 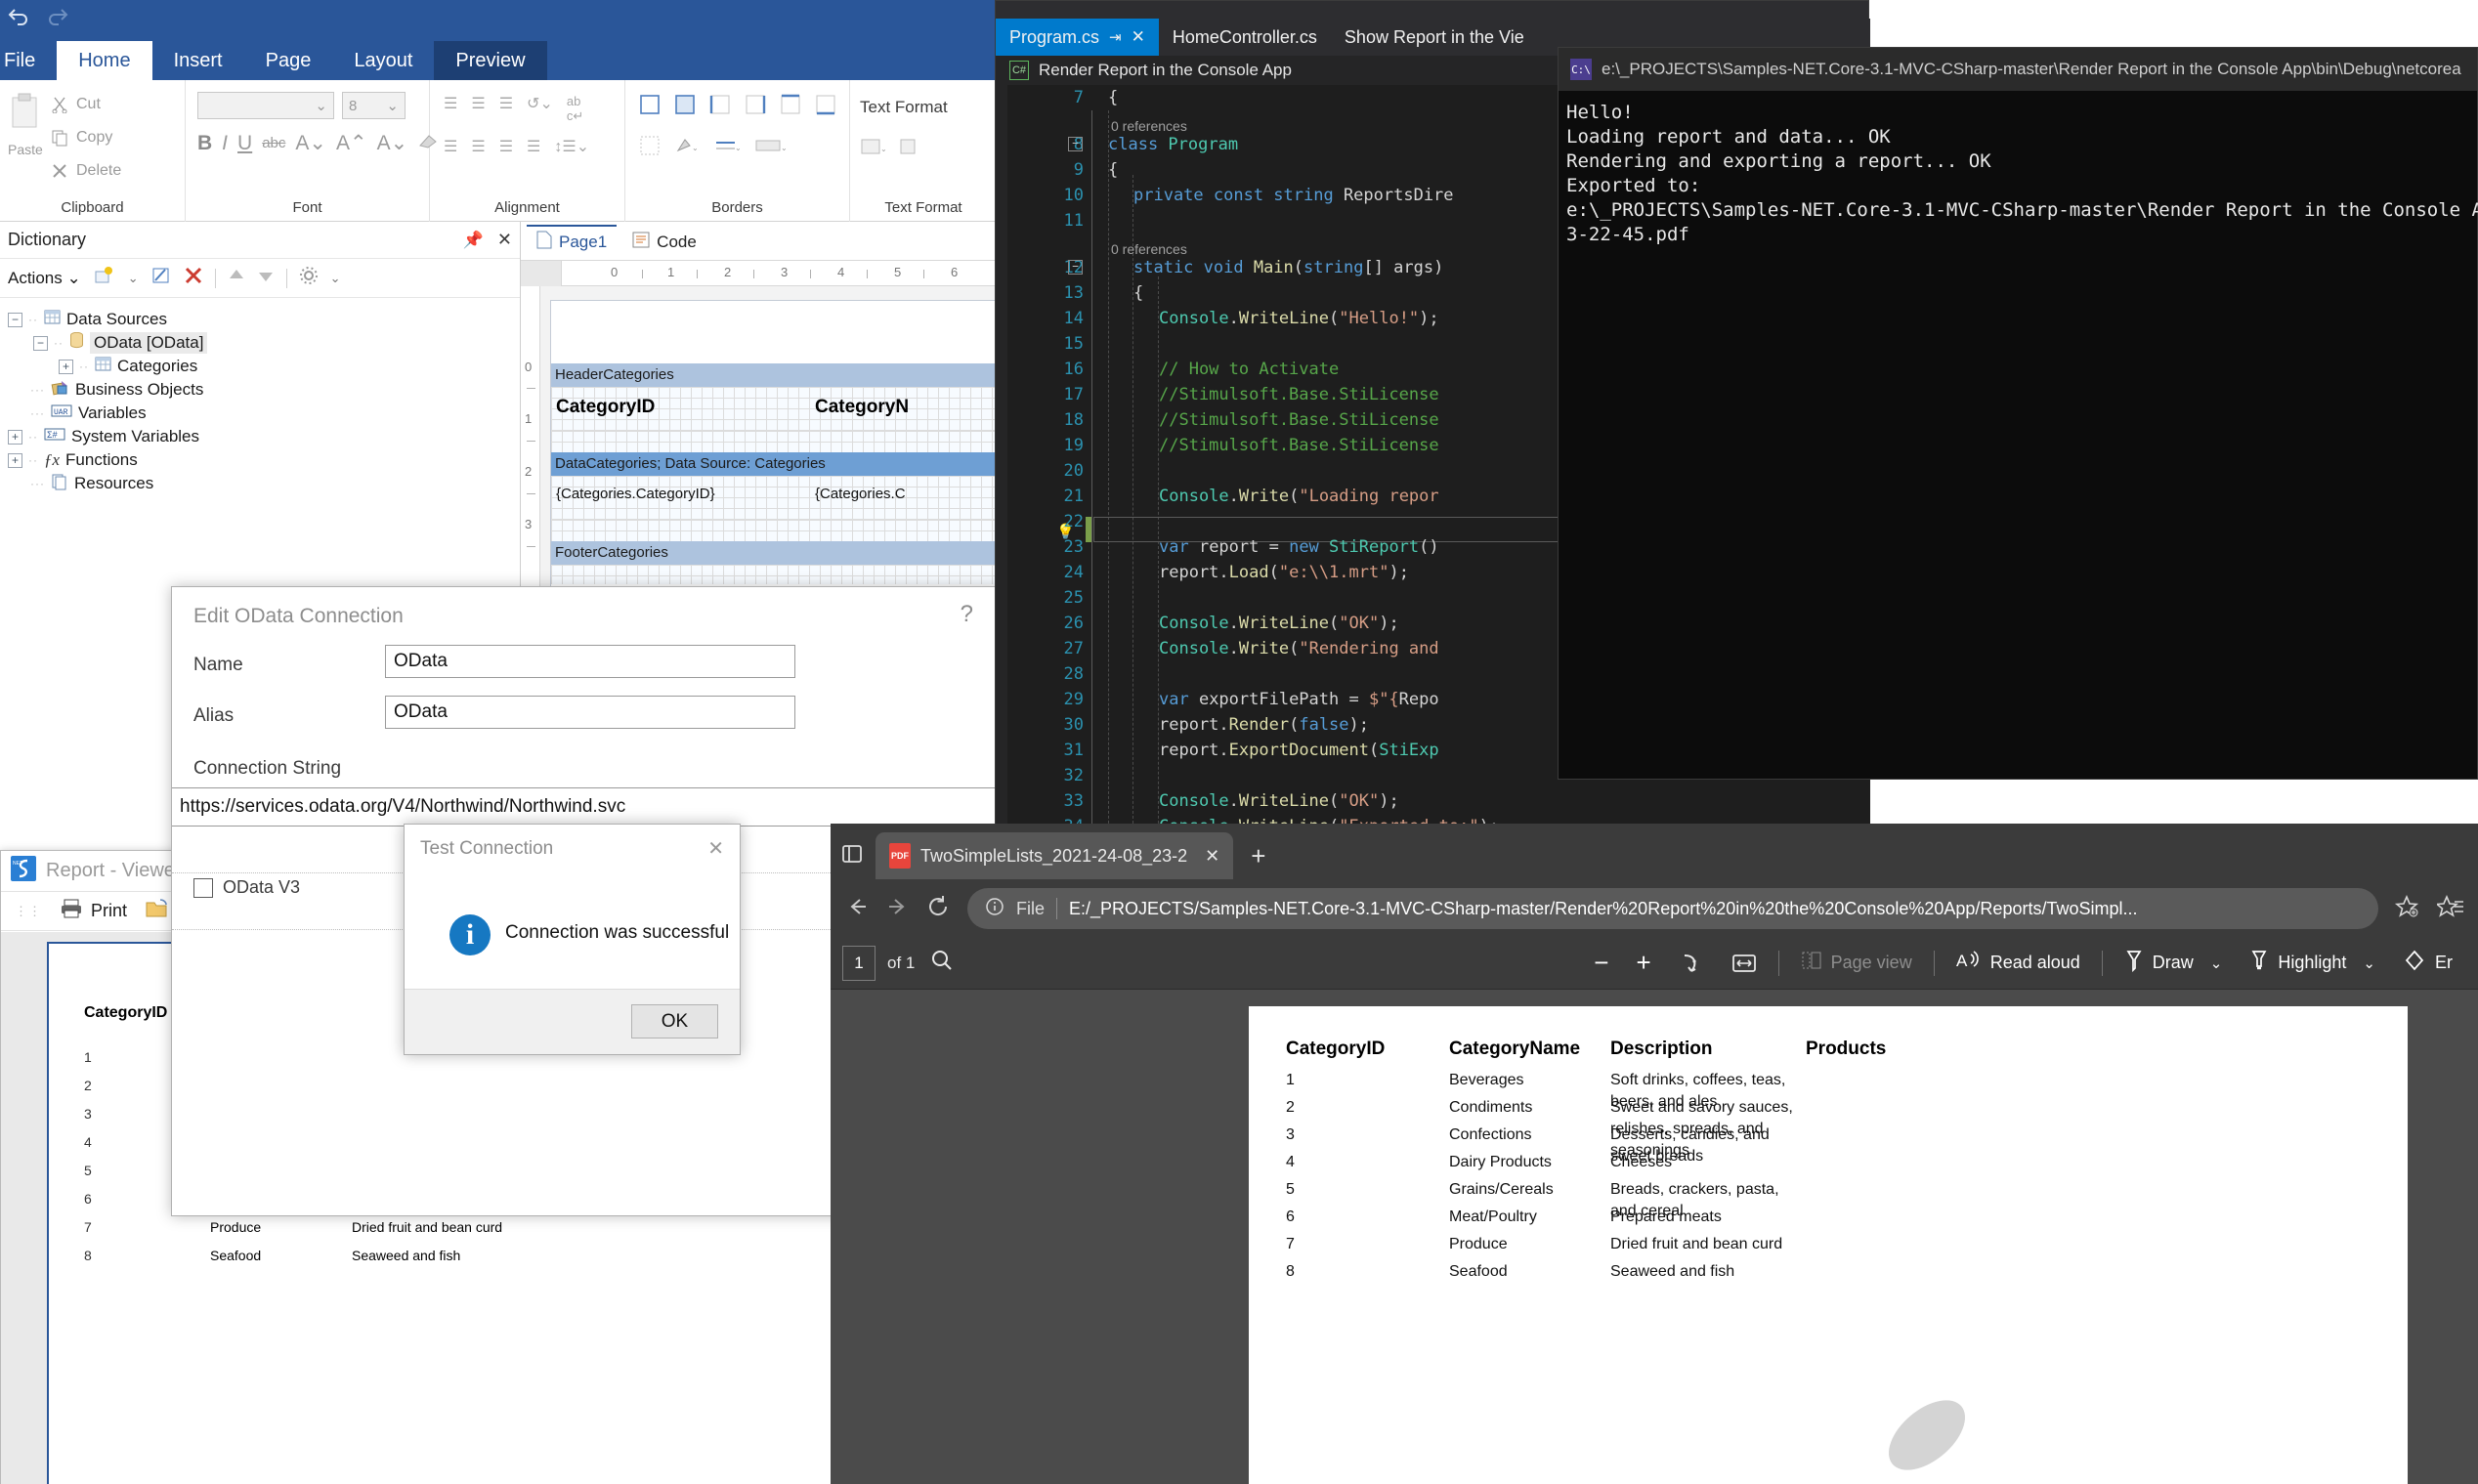 What do you see at coordinates (1273, 750) in the screenshot?
I see `code-line: report.ExportDocument(StiExp` at bounding box center [1273, 750].